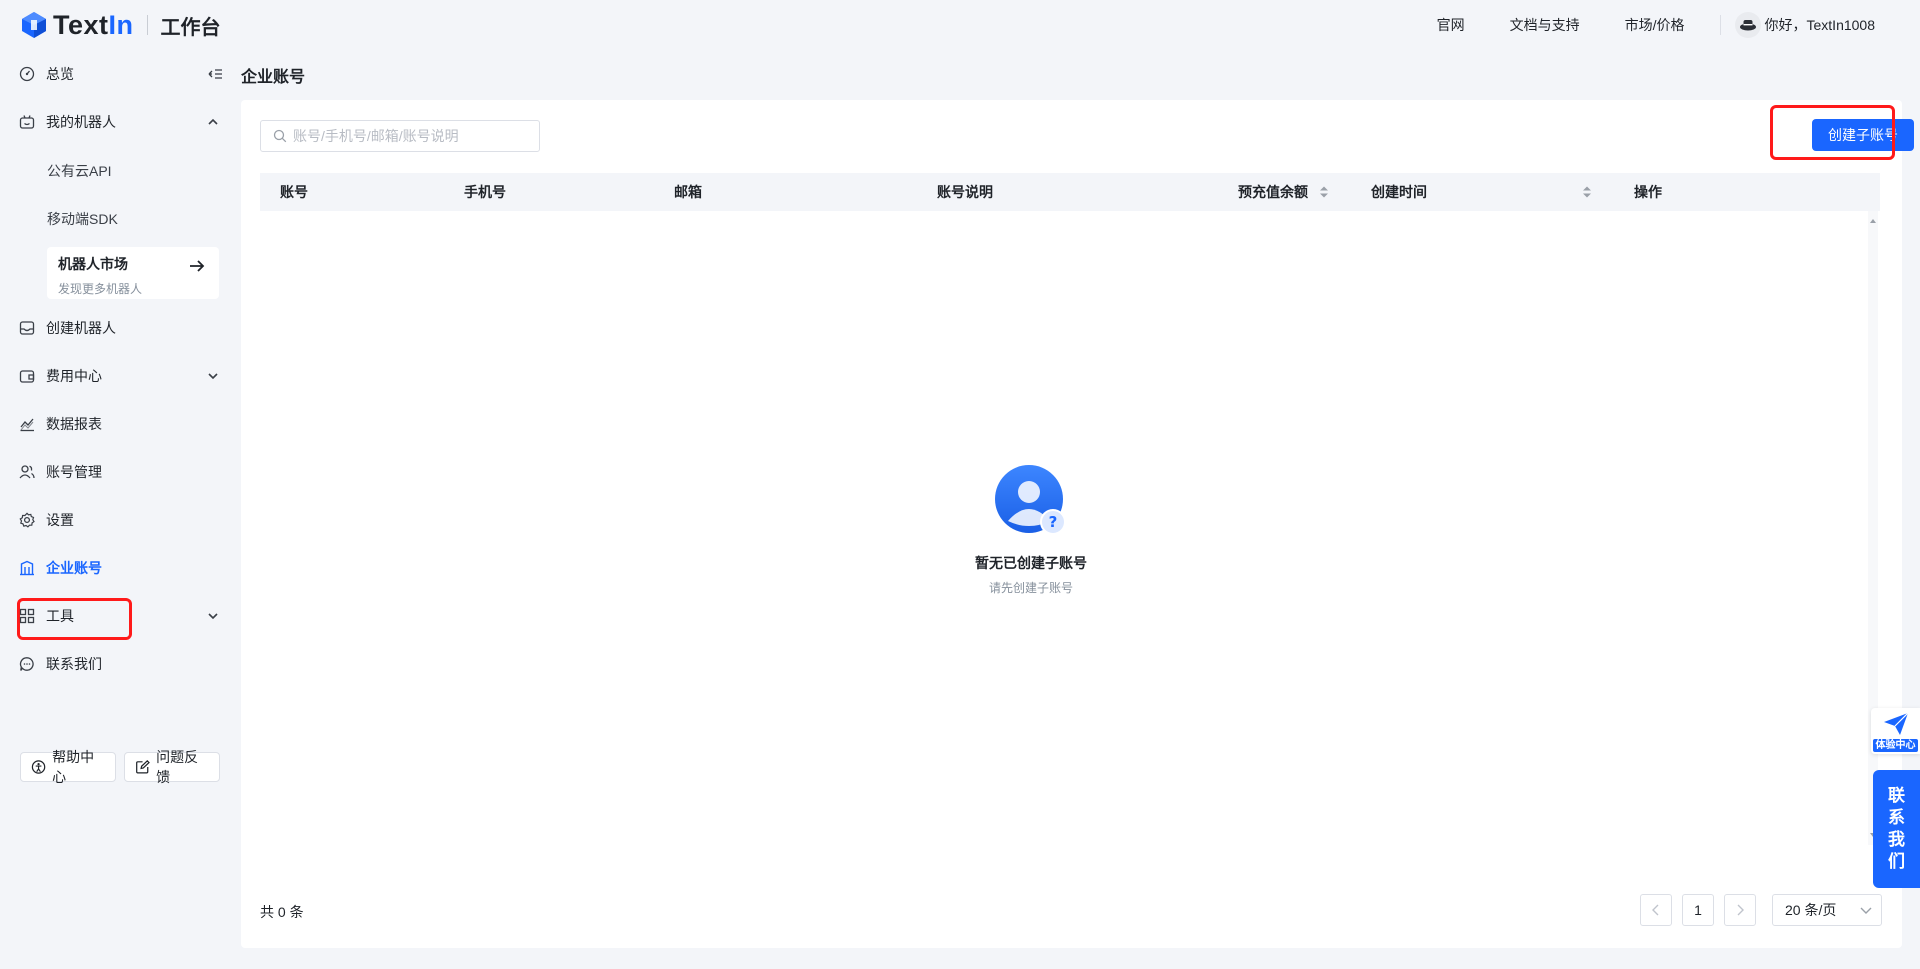 The image size is (1920, 969). I want to click on logo-divider, so click(147, 25).